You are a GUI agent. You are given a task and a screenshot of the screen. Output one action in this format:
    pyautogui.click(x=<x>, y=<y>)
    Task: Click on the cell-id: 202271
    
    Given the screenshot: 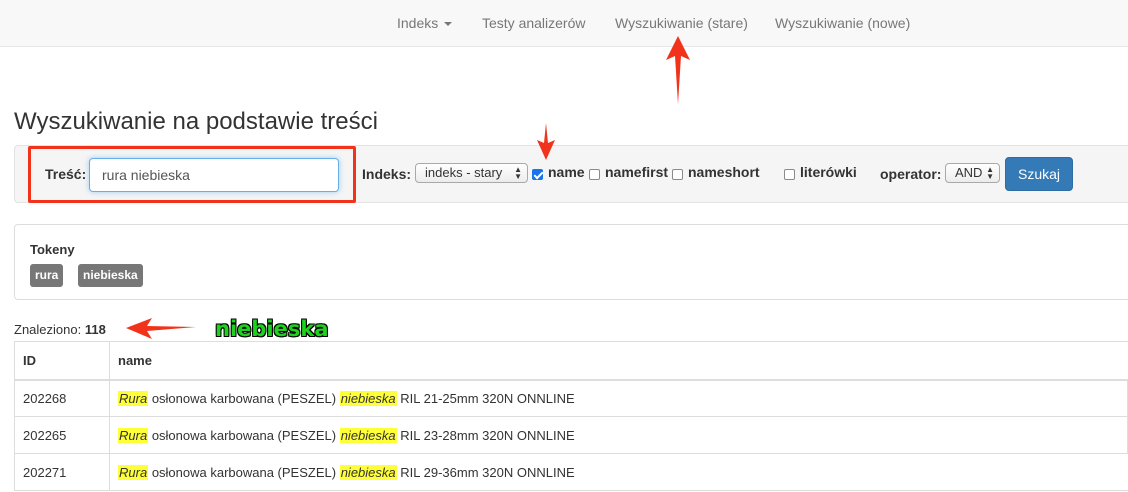 What is the action you would take?
    pyautogui.click(x=62, y=472)
    